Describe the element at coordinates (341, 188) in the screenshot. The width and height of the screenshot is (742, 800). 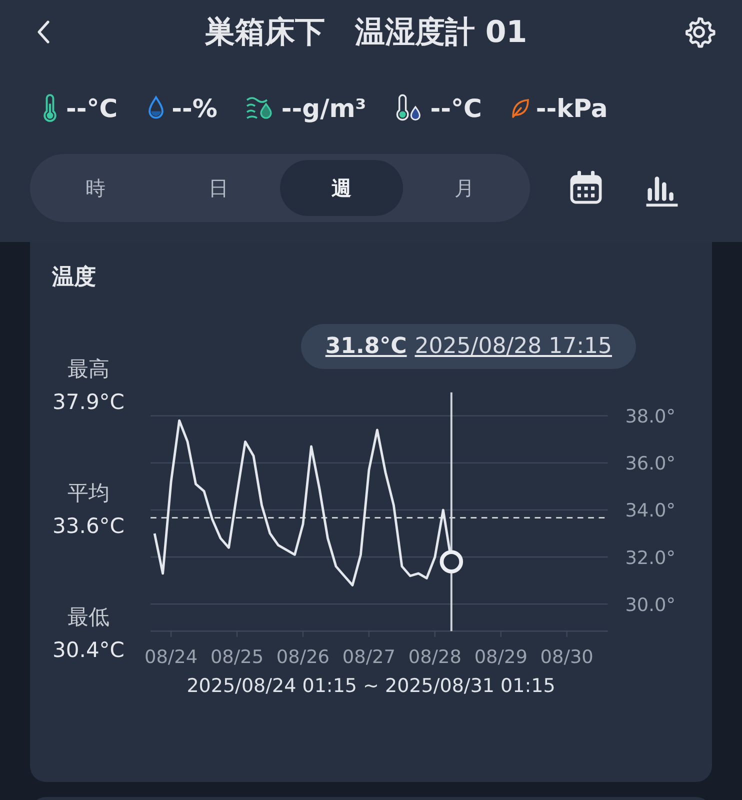
I see `period-tab: 週` at that location.